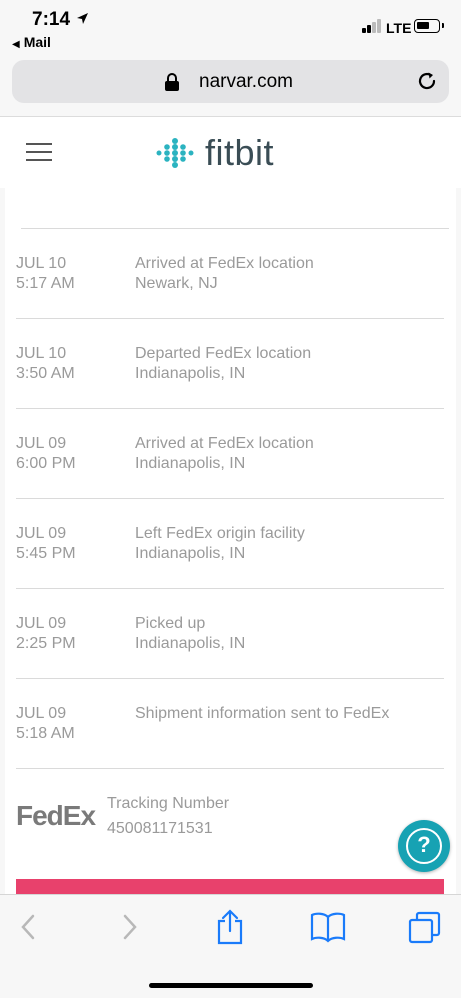 Image resolution: width=461 pixels, height=998 pixels. Describe the element at coordinates (37, 42) in the screenshot. I see `back-app-label: Mail` at that location.